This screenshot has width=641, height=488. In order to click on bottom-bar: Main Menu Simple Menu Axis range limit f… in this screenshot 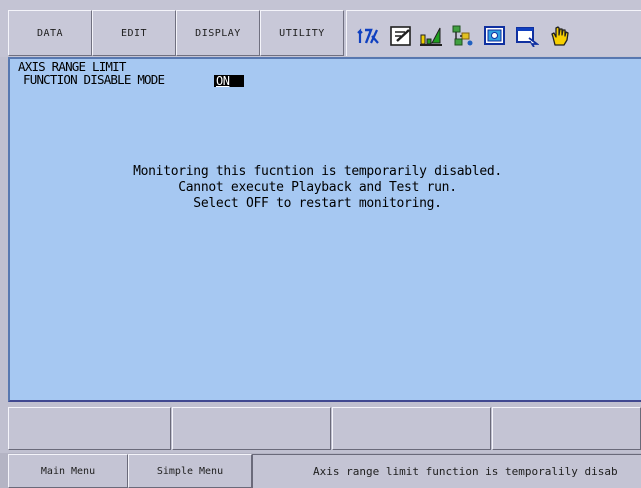, I will do `click(320, 470)`.